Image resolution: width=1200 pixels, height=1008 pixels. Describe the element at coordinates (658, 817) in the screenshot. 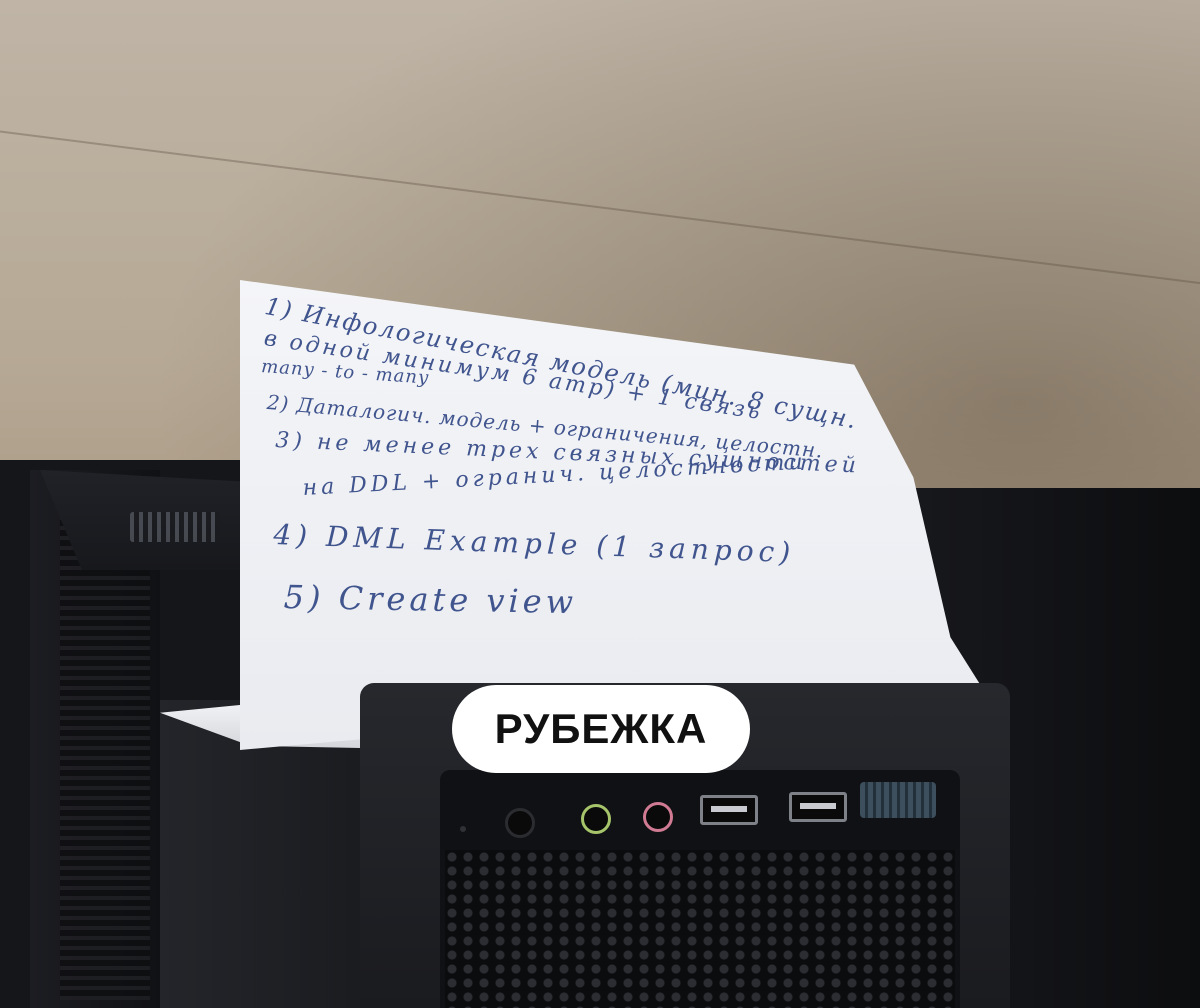

I see `microphone-jack-icon` at that location.